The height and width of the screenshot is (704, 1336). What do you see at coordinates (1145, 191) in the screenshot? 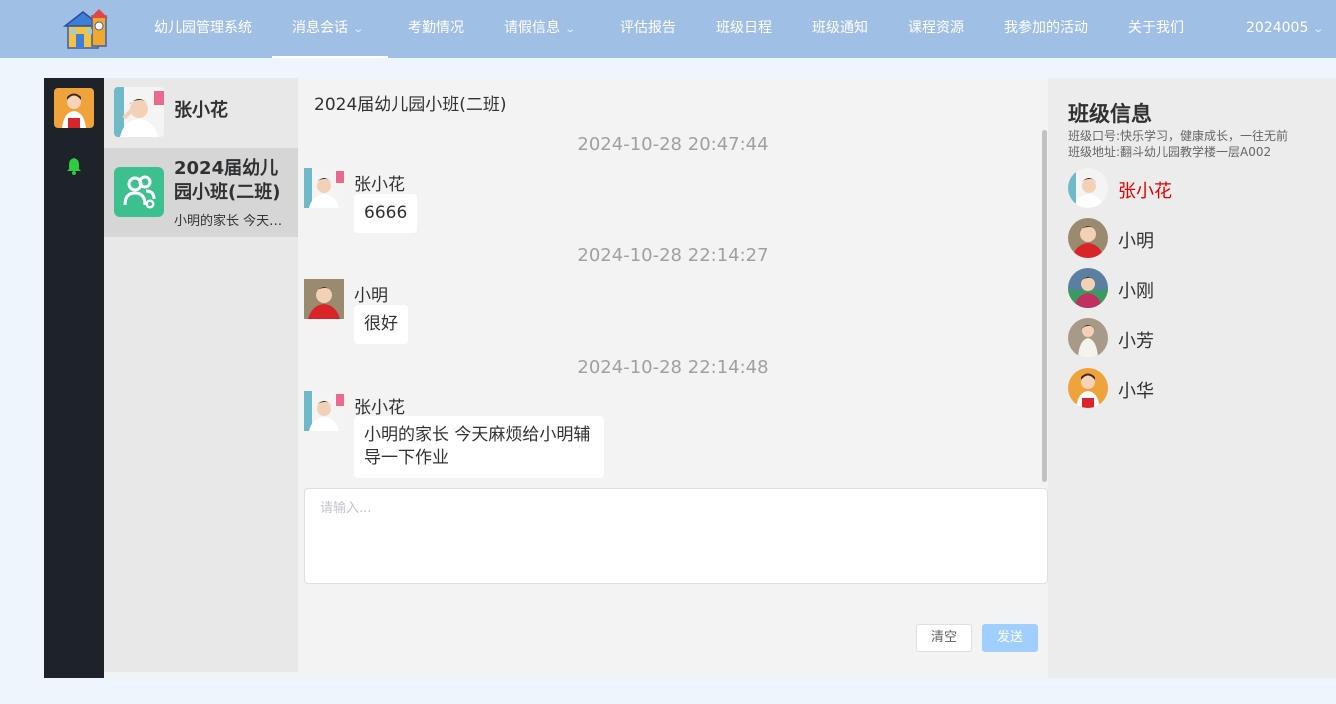
I see `member-name: 张小花` at bounding box center [1145, 191].